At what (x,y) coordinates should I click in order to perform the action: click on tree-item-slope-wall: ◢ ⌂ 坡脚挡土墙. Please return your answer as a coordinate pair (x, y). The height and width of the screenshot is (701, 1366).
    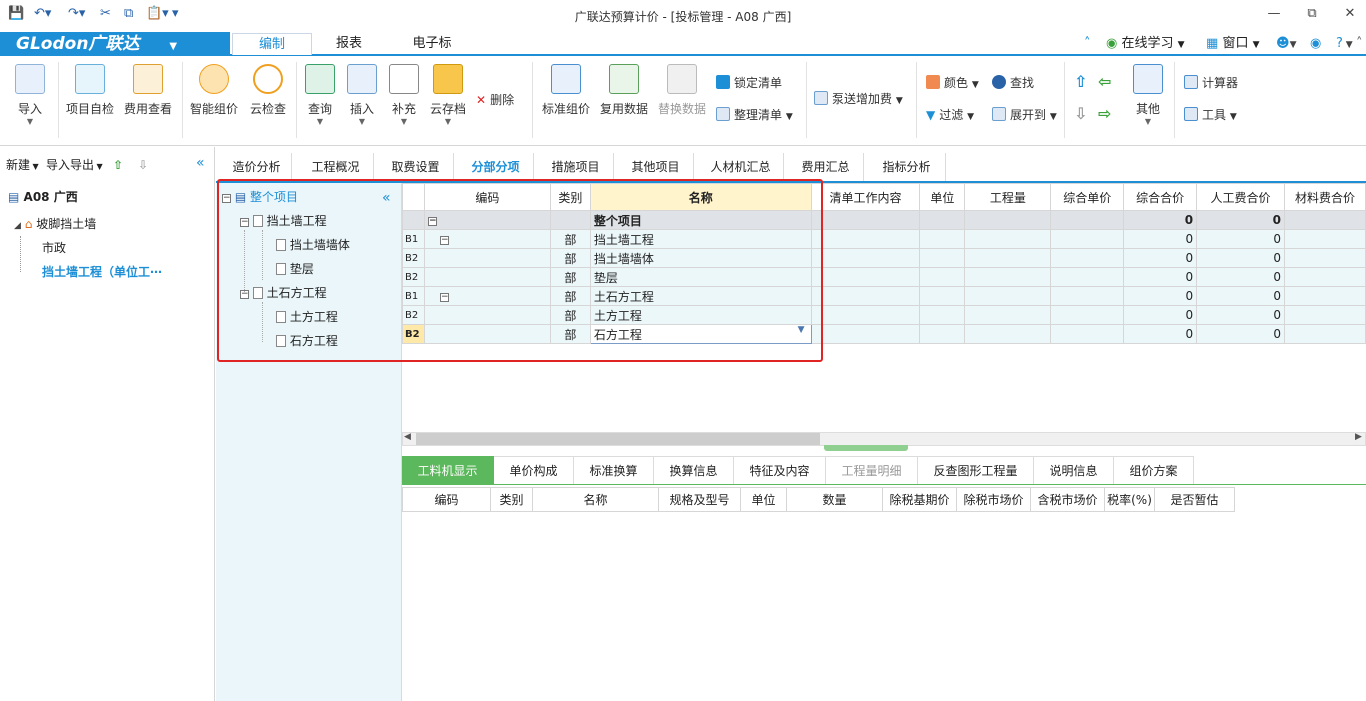
    Looking at the image, I should click on (55, 224).